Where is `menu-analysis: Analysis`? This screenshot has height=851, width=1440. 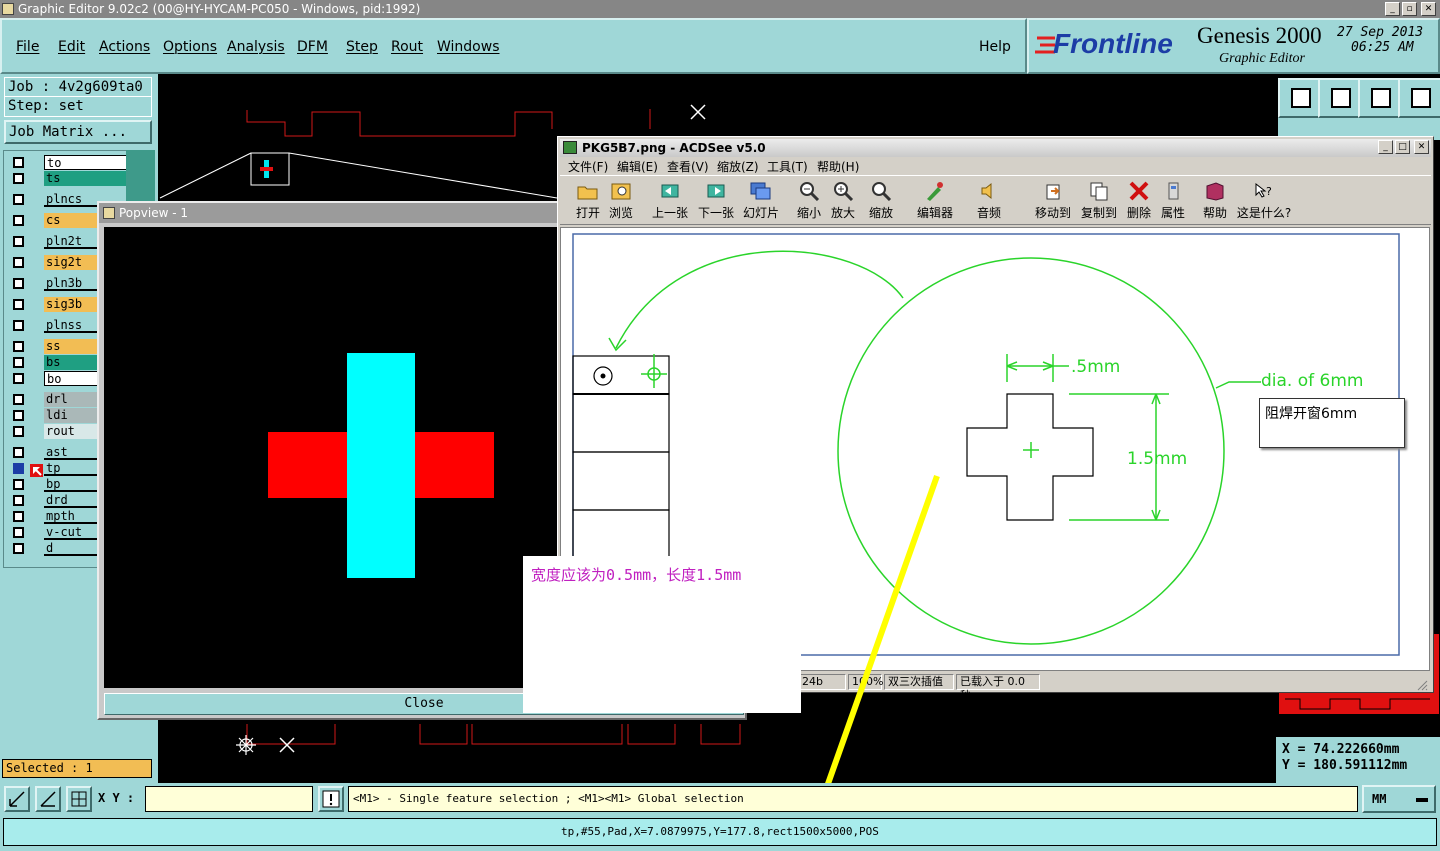 menu-analysis: Analysis is located at coordinates (256, 47).